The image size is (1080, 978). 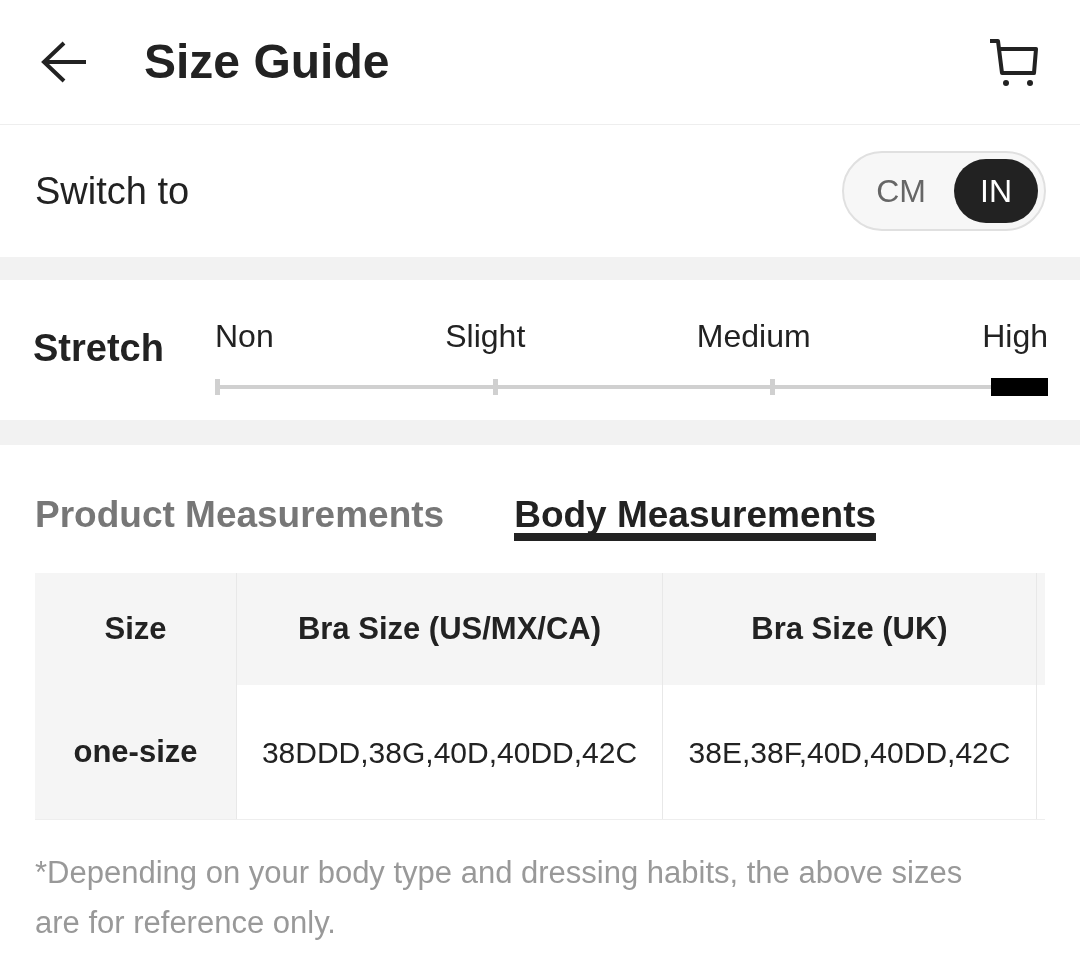 I want to click on back-icon, so click(x=64, y=62).